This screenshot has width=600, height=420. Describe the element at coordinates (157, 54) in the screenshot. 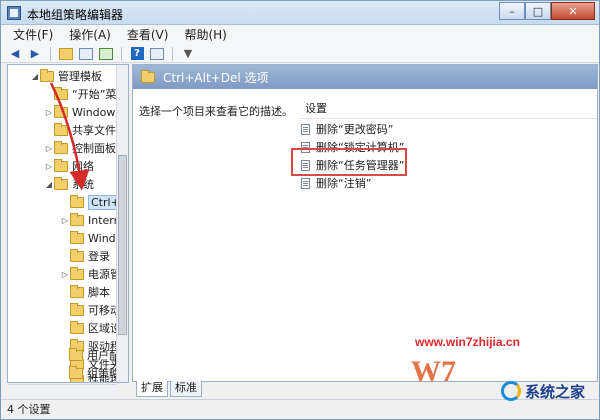

I see `properties-icon` at that location.